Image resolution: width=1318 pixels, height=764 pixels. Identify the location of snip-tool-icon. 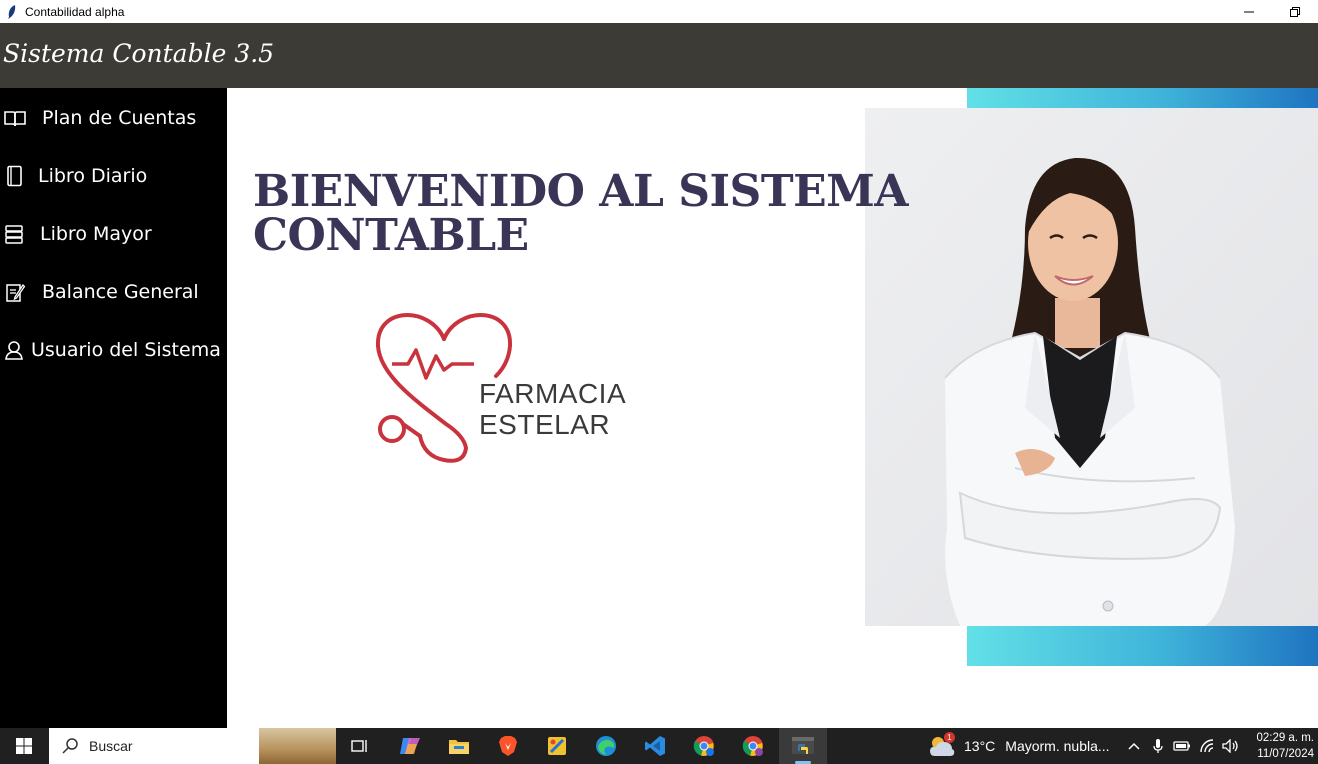
(557, 746).